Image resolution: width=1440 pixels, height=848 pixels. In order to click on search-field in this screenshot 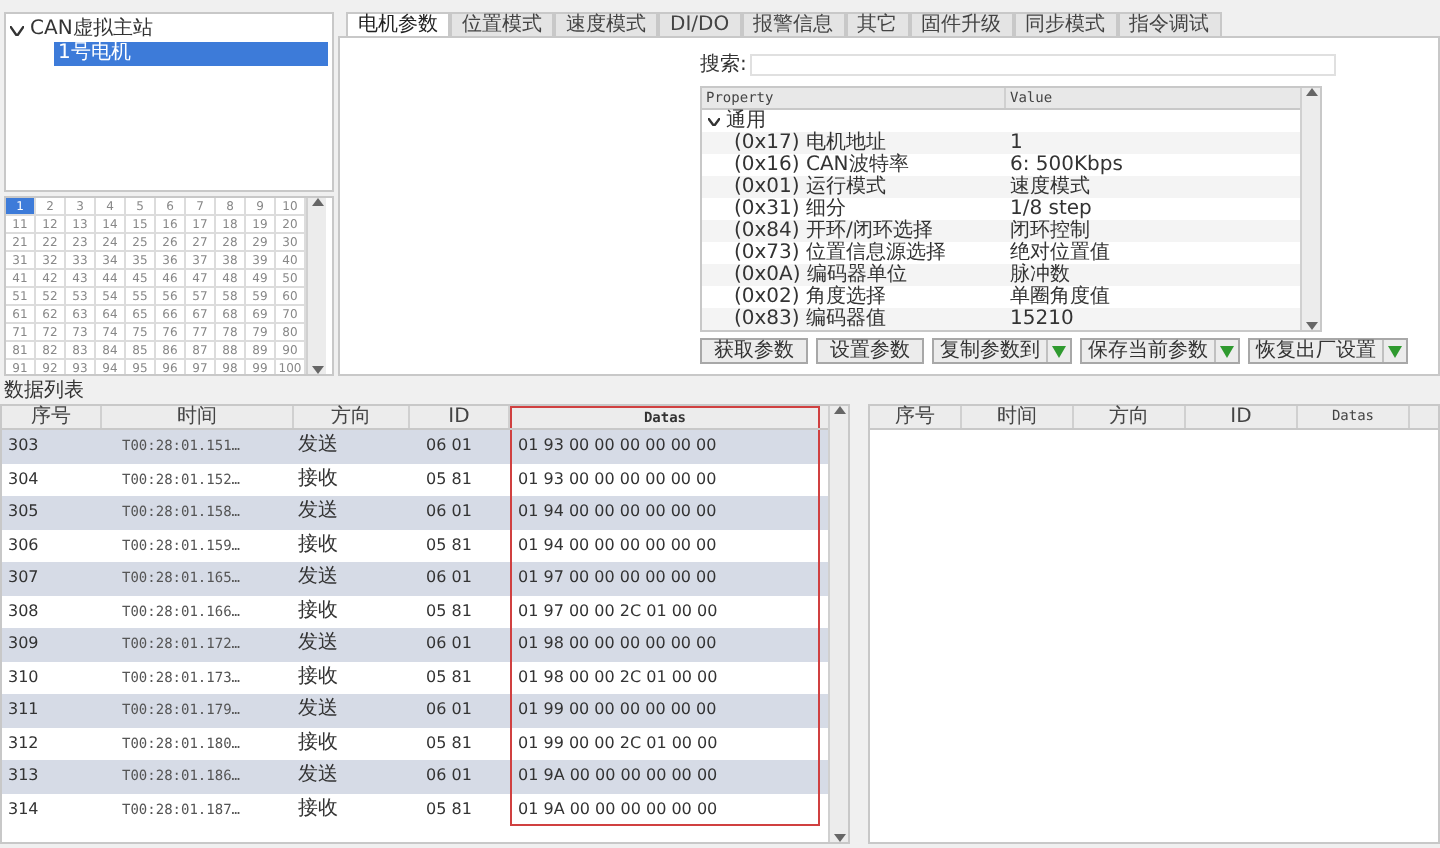, I will do `click(1043, 65)`.